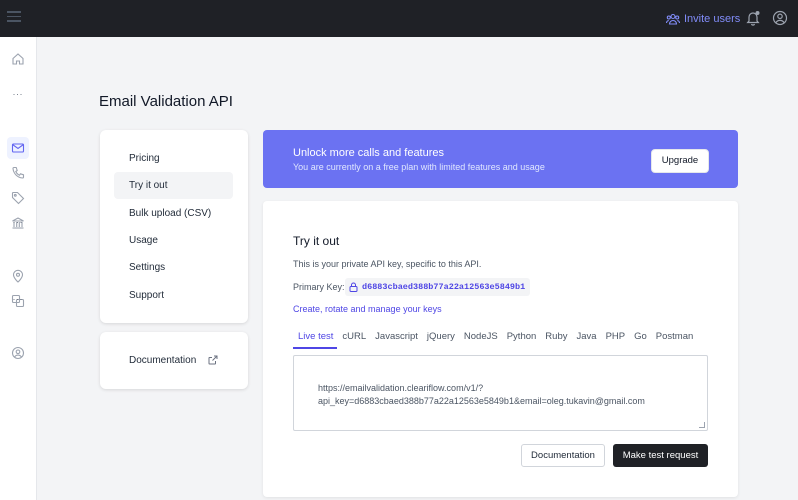 The image size is (798, 500). Describe the element at coordinates (555, 338) in the screenshot. I see `tab-ruby: Ruby` at that location.